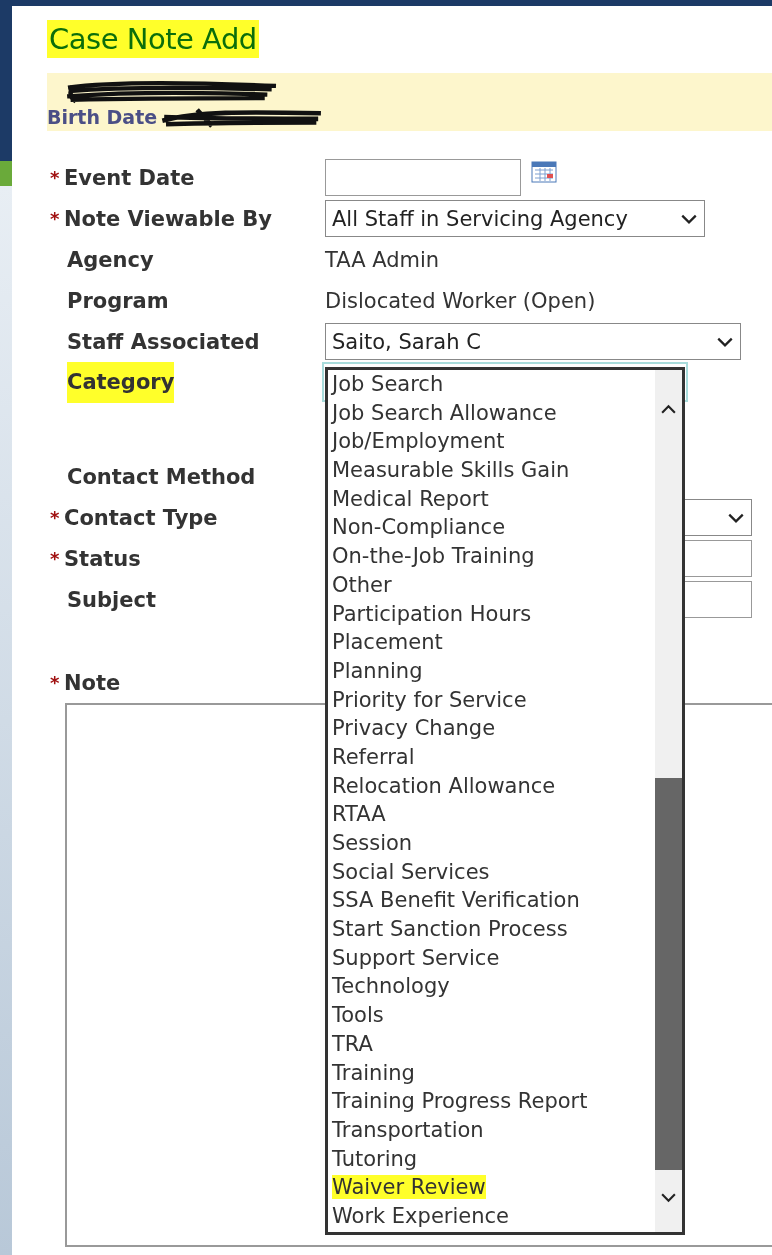 This screenshot has height=1255, width=772. What do you see at coordinates (141, 517) in the screenshot?
I see `field-label: Contact Type` at bounding box center [141, 517].